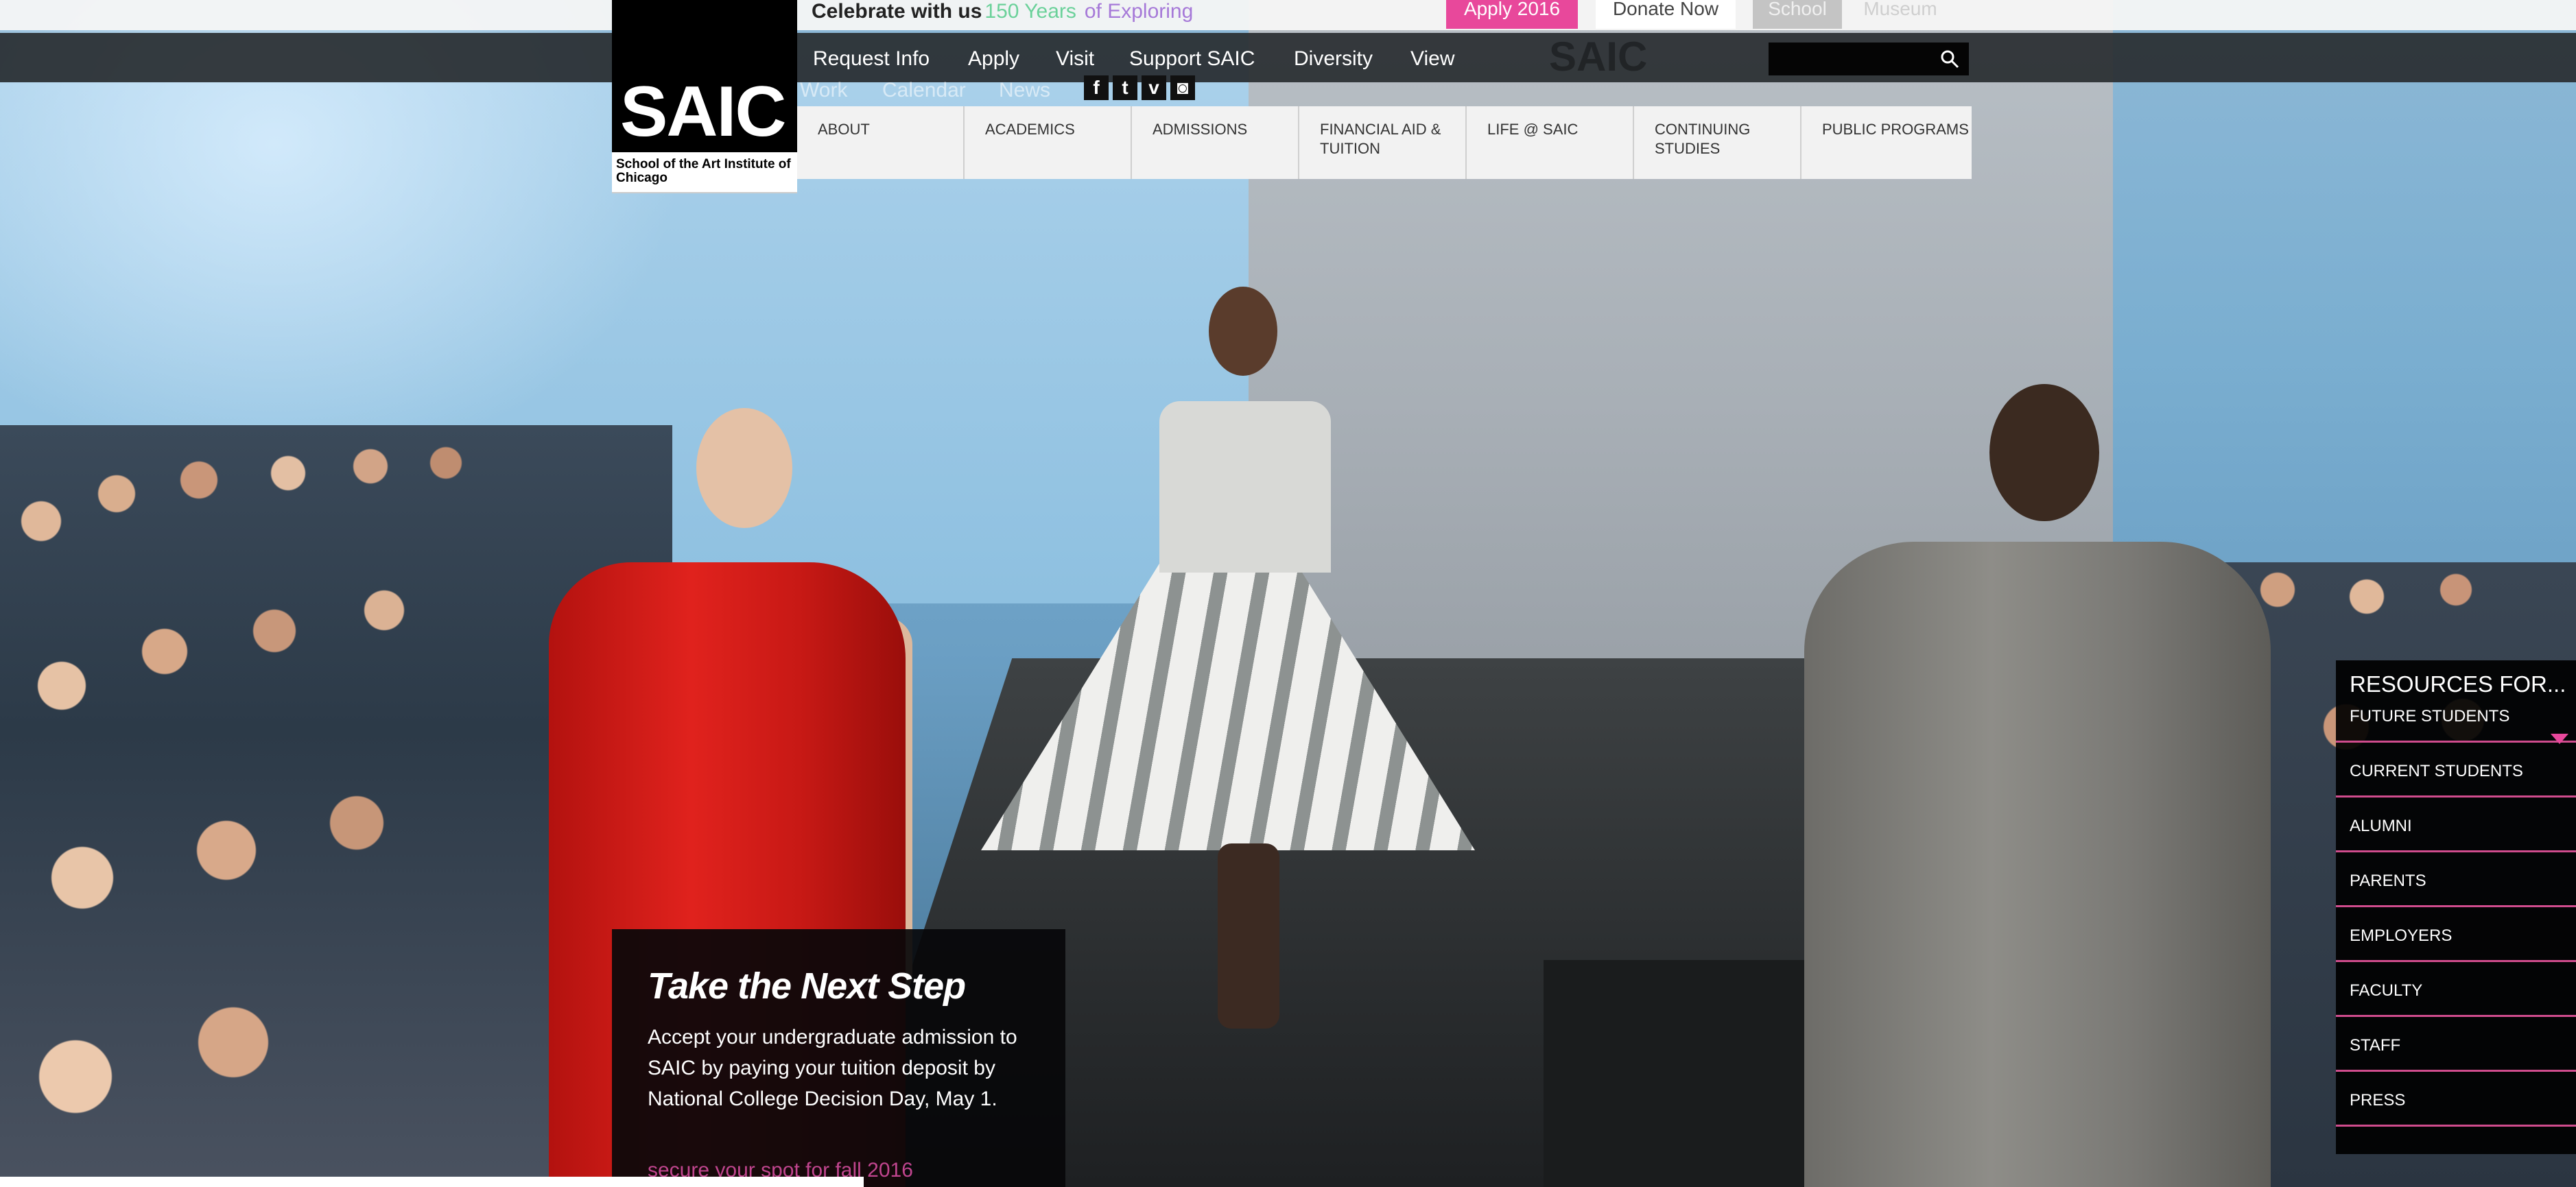  Describe the element at coordinates (1688, 1073) in the screenshot. I see `hero-runway-step` at that location.